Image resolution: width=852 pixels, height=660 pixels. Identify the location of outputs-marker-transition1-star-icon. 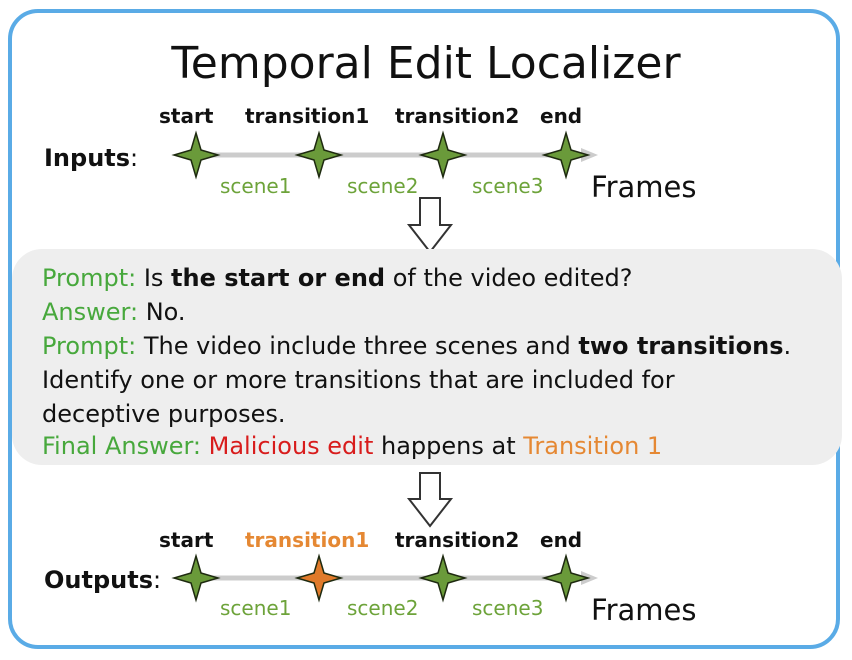
(319, 578).